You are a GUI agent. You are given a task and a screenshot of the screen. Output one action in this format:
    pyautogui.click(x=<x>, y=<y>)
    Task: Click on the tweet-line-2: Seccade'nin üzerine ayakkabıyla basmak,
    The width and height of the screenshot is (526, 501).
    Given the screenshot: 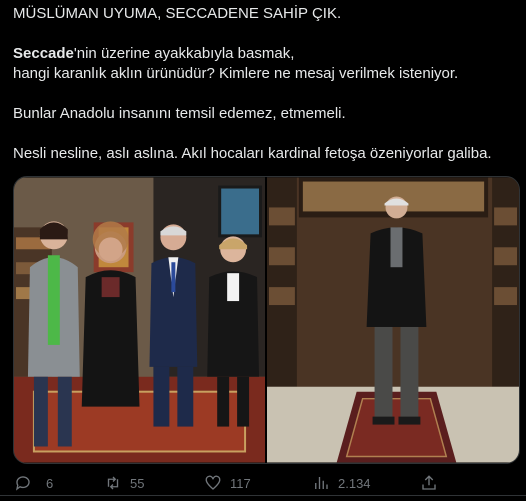 What is the action you would take?
    pyautogui.click(x=263, y=54)
    